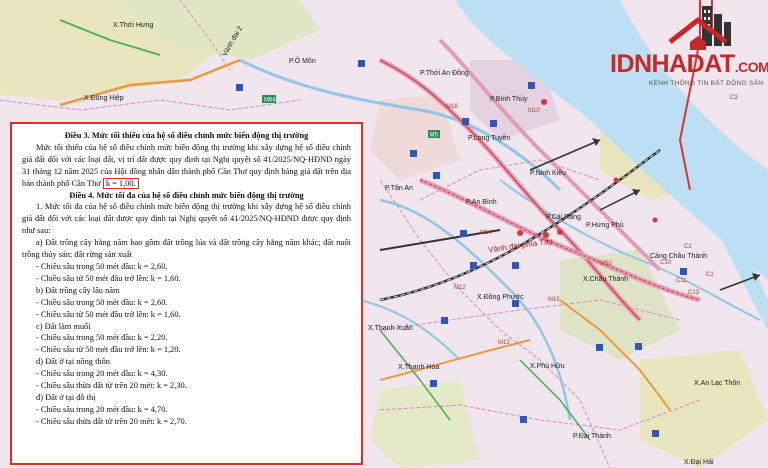 The image size is (768, 468). I want to click on map-label-thanh-xuan: X.Thạnh Xuân, so click(390, 328).